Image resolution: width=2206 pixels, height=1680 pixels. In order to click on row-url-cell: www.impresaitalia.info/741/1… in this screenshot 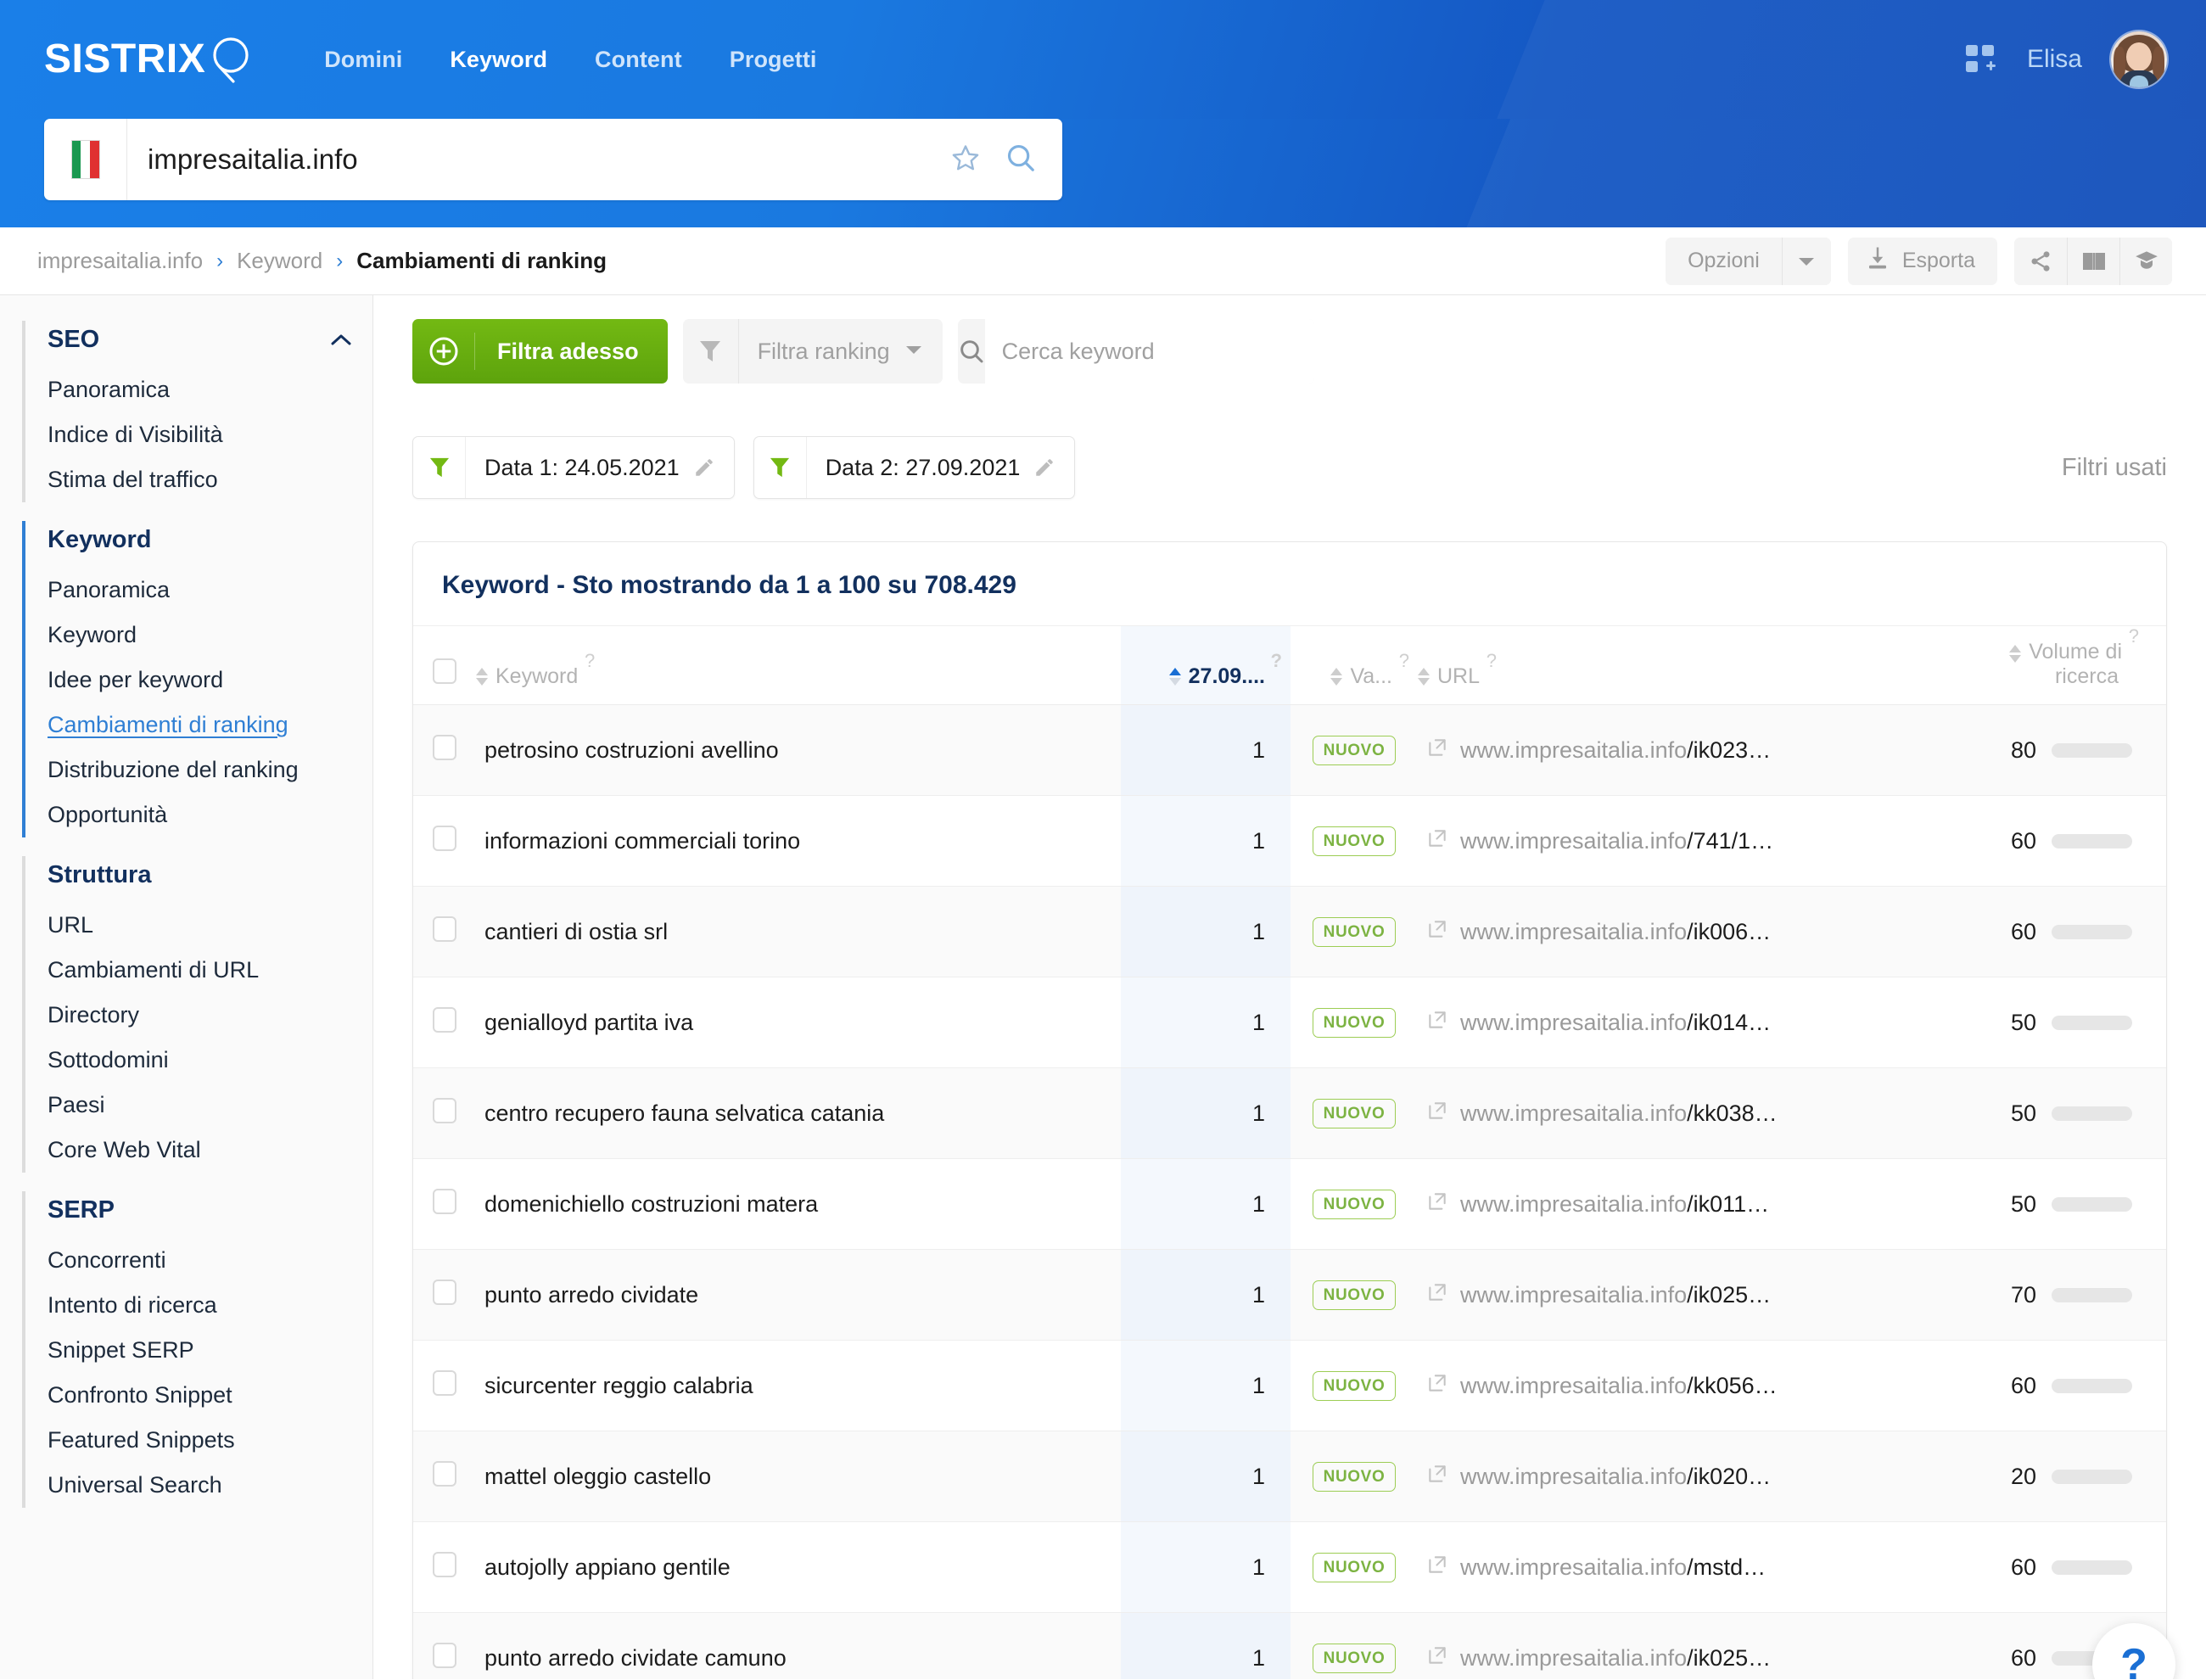, I will do `click(1655, 841)`.